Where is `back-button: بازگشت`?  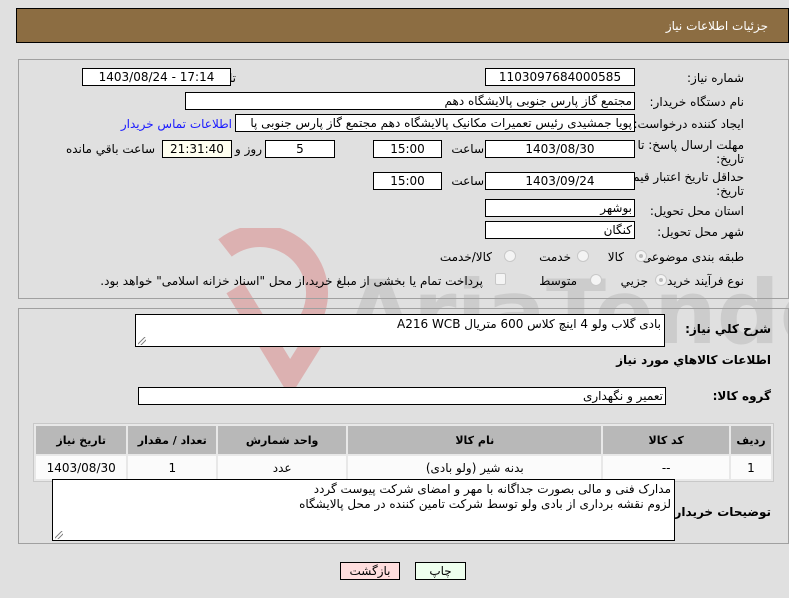 back-button: بازگشت is located at coordinates (370, 571).